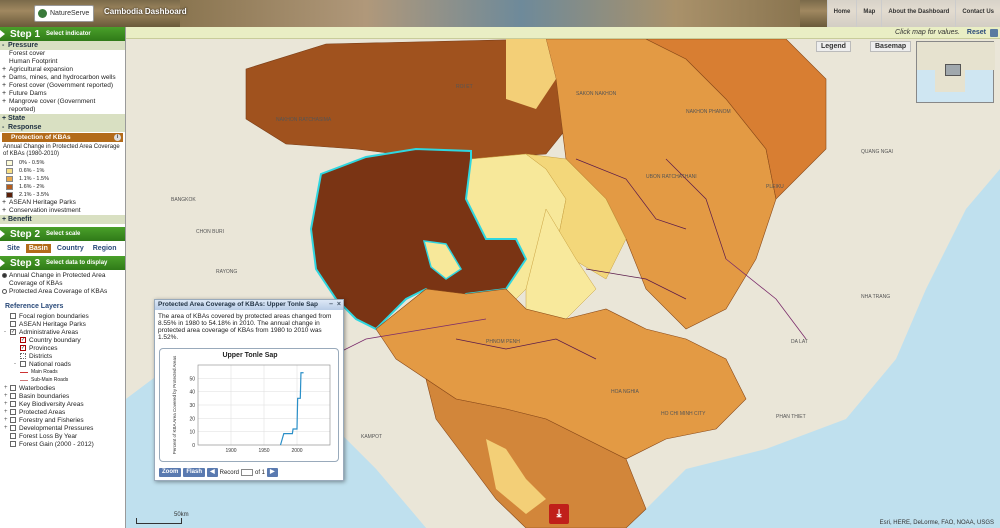 This screenshot has height=528, width=1000. What do you see at coordinates (708, 112) in the screenshot?
I see `map-place-label: NAKHON PHANOM` at bounding box center [708, 112].